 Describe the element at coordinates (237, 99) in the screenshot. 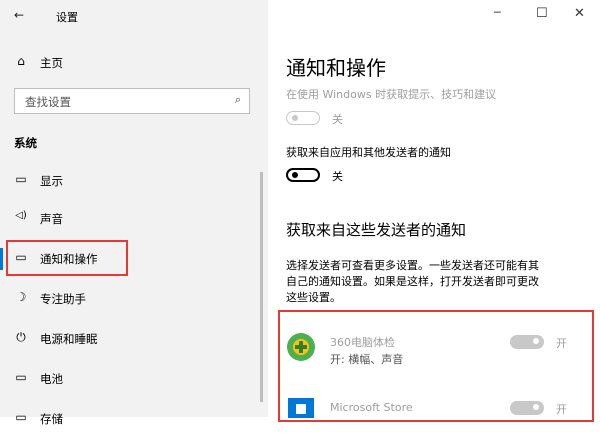

I see `search-icon: ⌕` at that location.